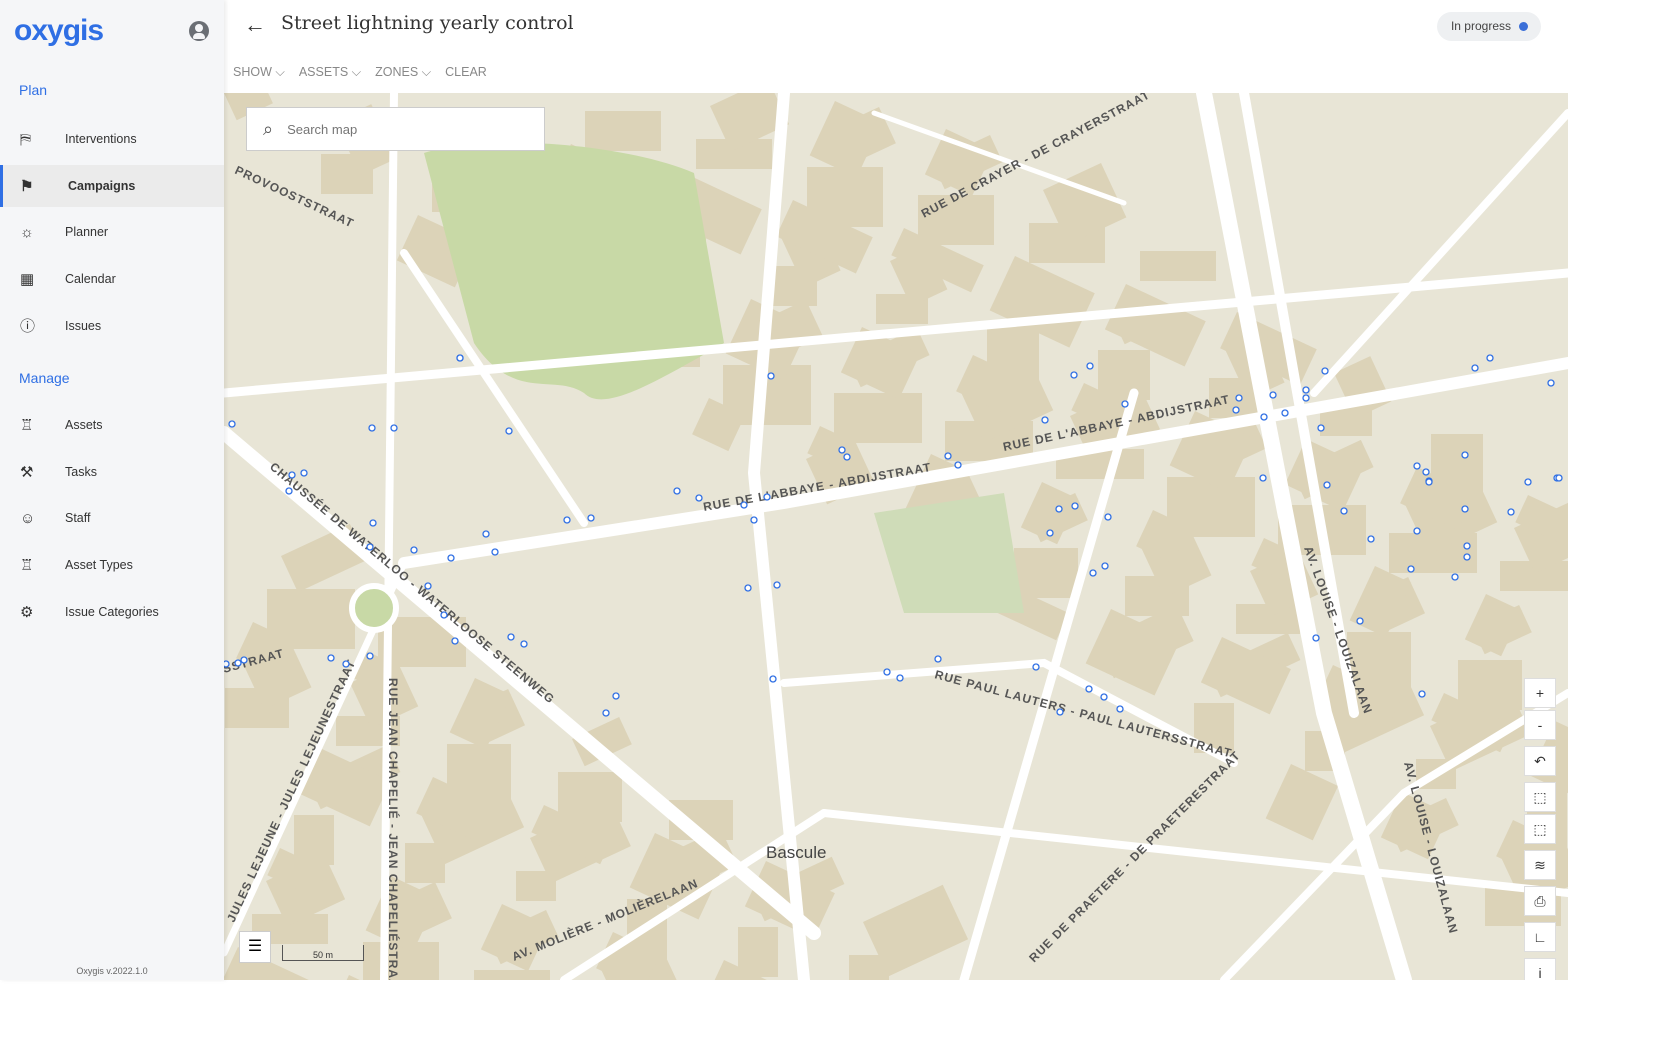  Describe the element at coordinates (112, 279) in the screenshot. I see `sidebar-item-calendar: ▦ Calendar` at that location.